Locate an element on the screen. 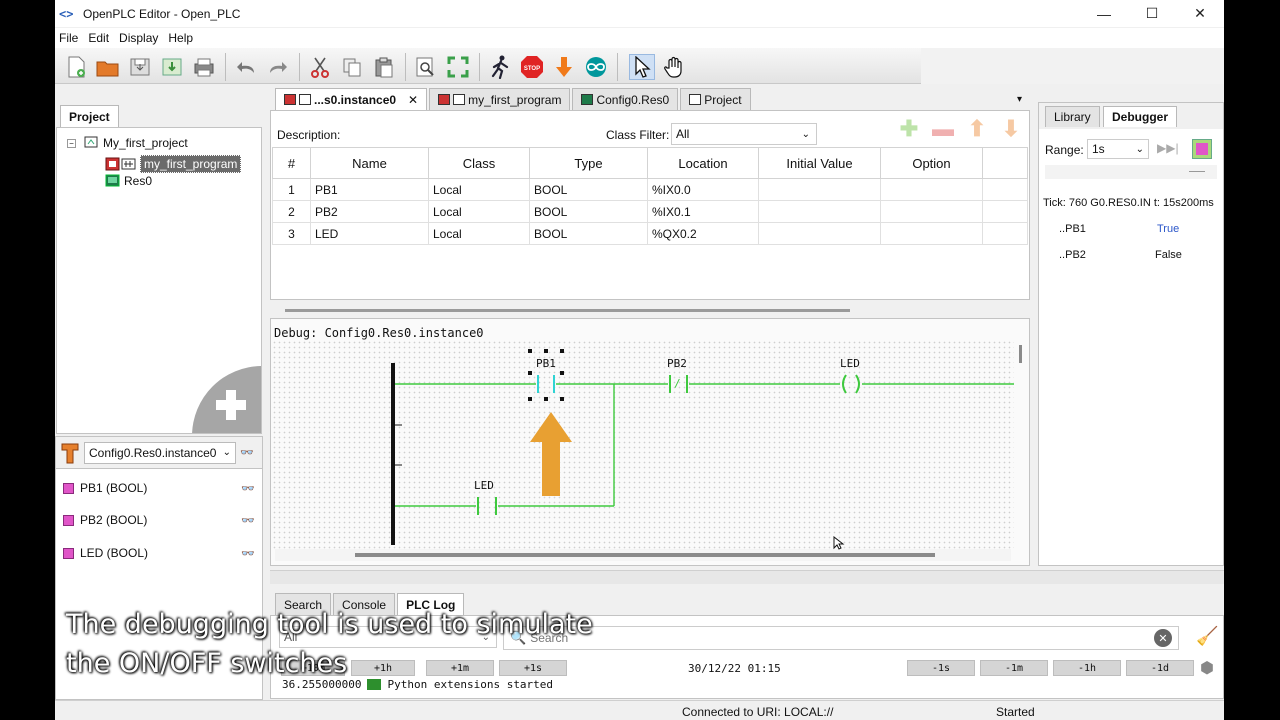 This screenshot has height=720, width=1280. nav-minus-1s: -1s is located at coordinates (941, 668).